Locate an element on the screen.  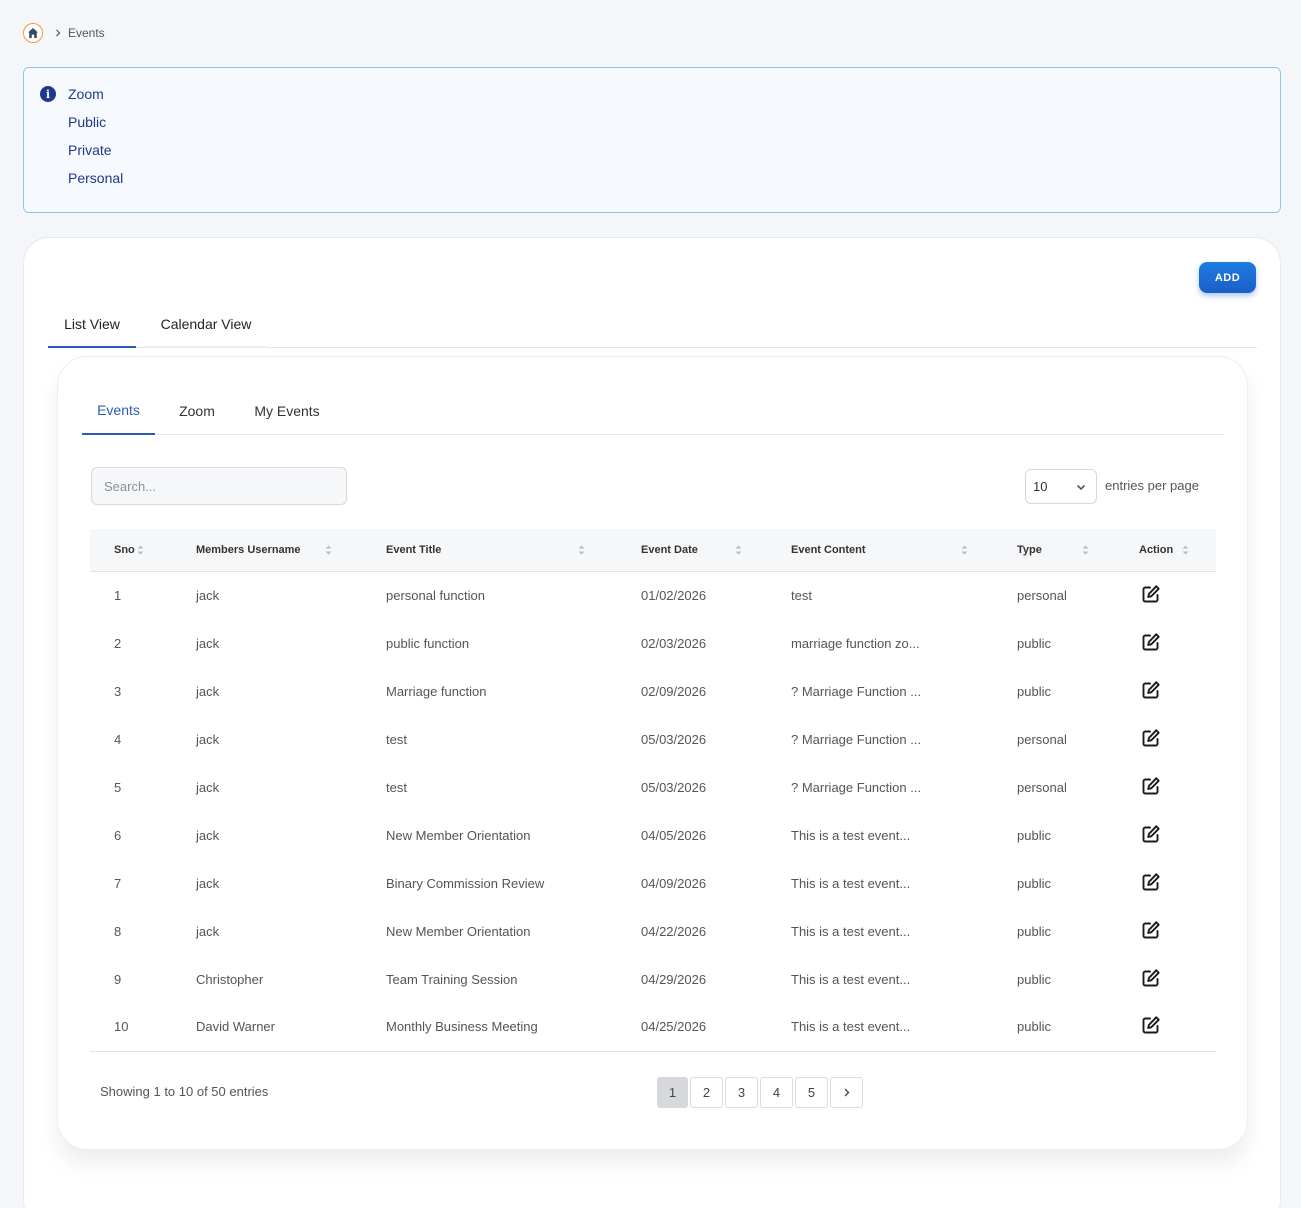
tab-list-view: List View is located at coordinates (92, 325).